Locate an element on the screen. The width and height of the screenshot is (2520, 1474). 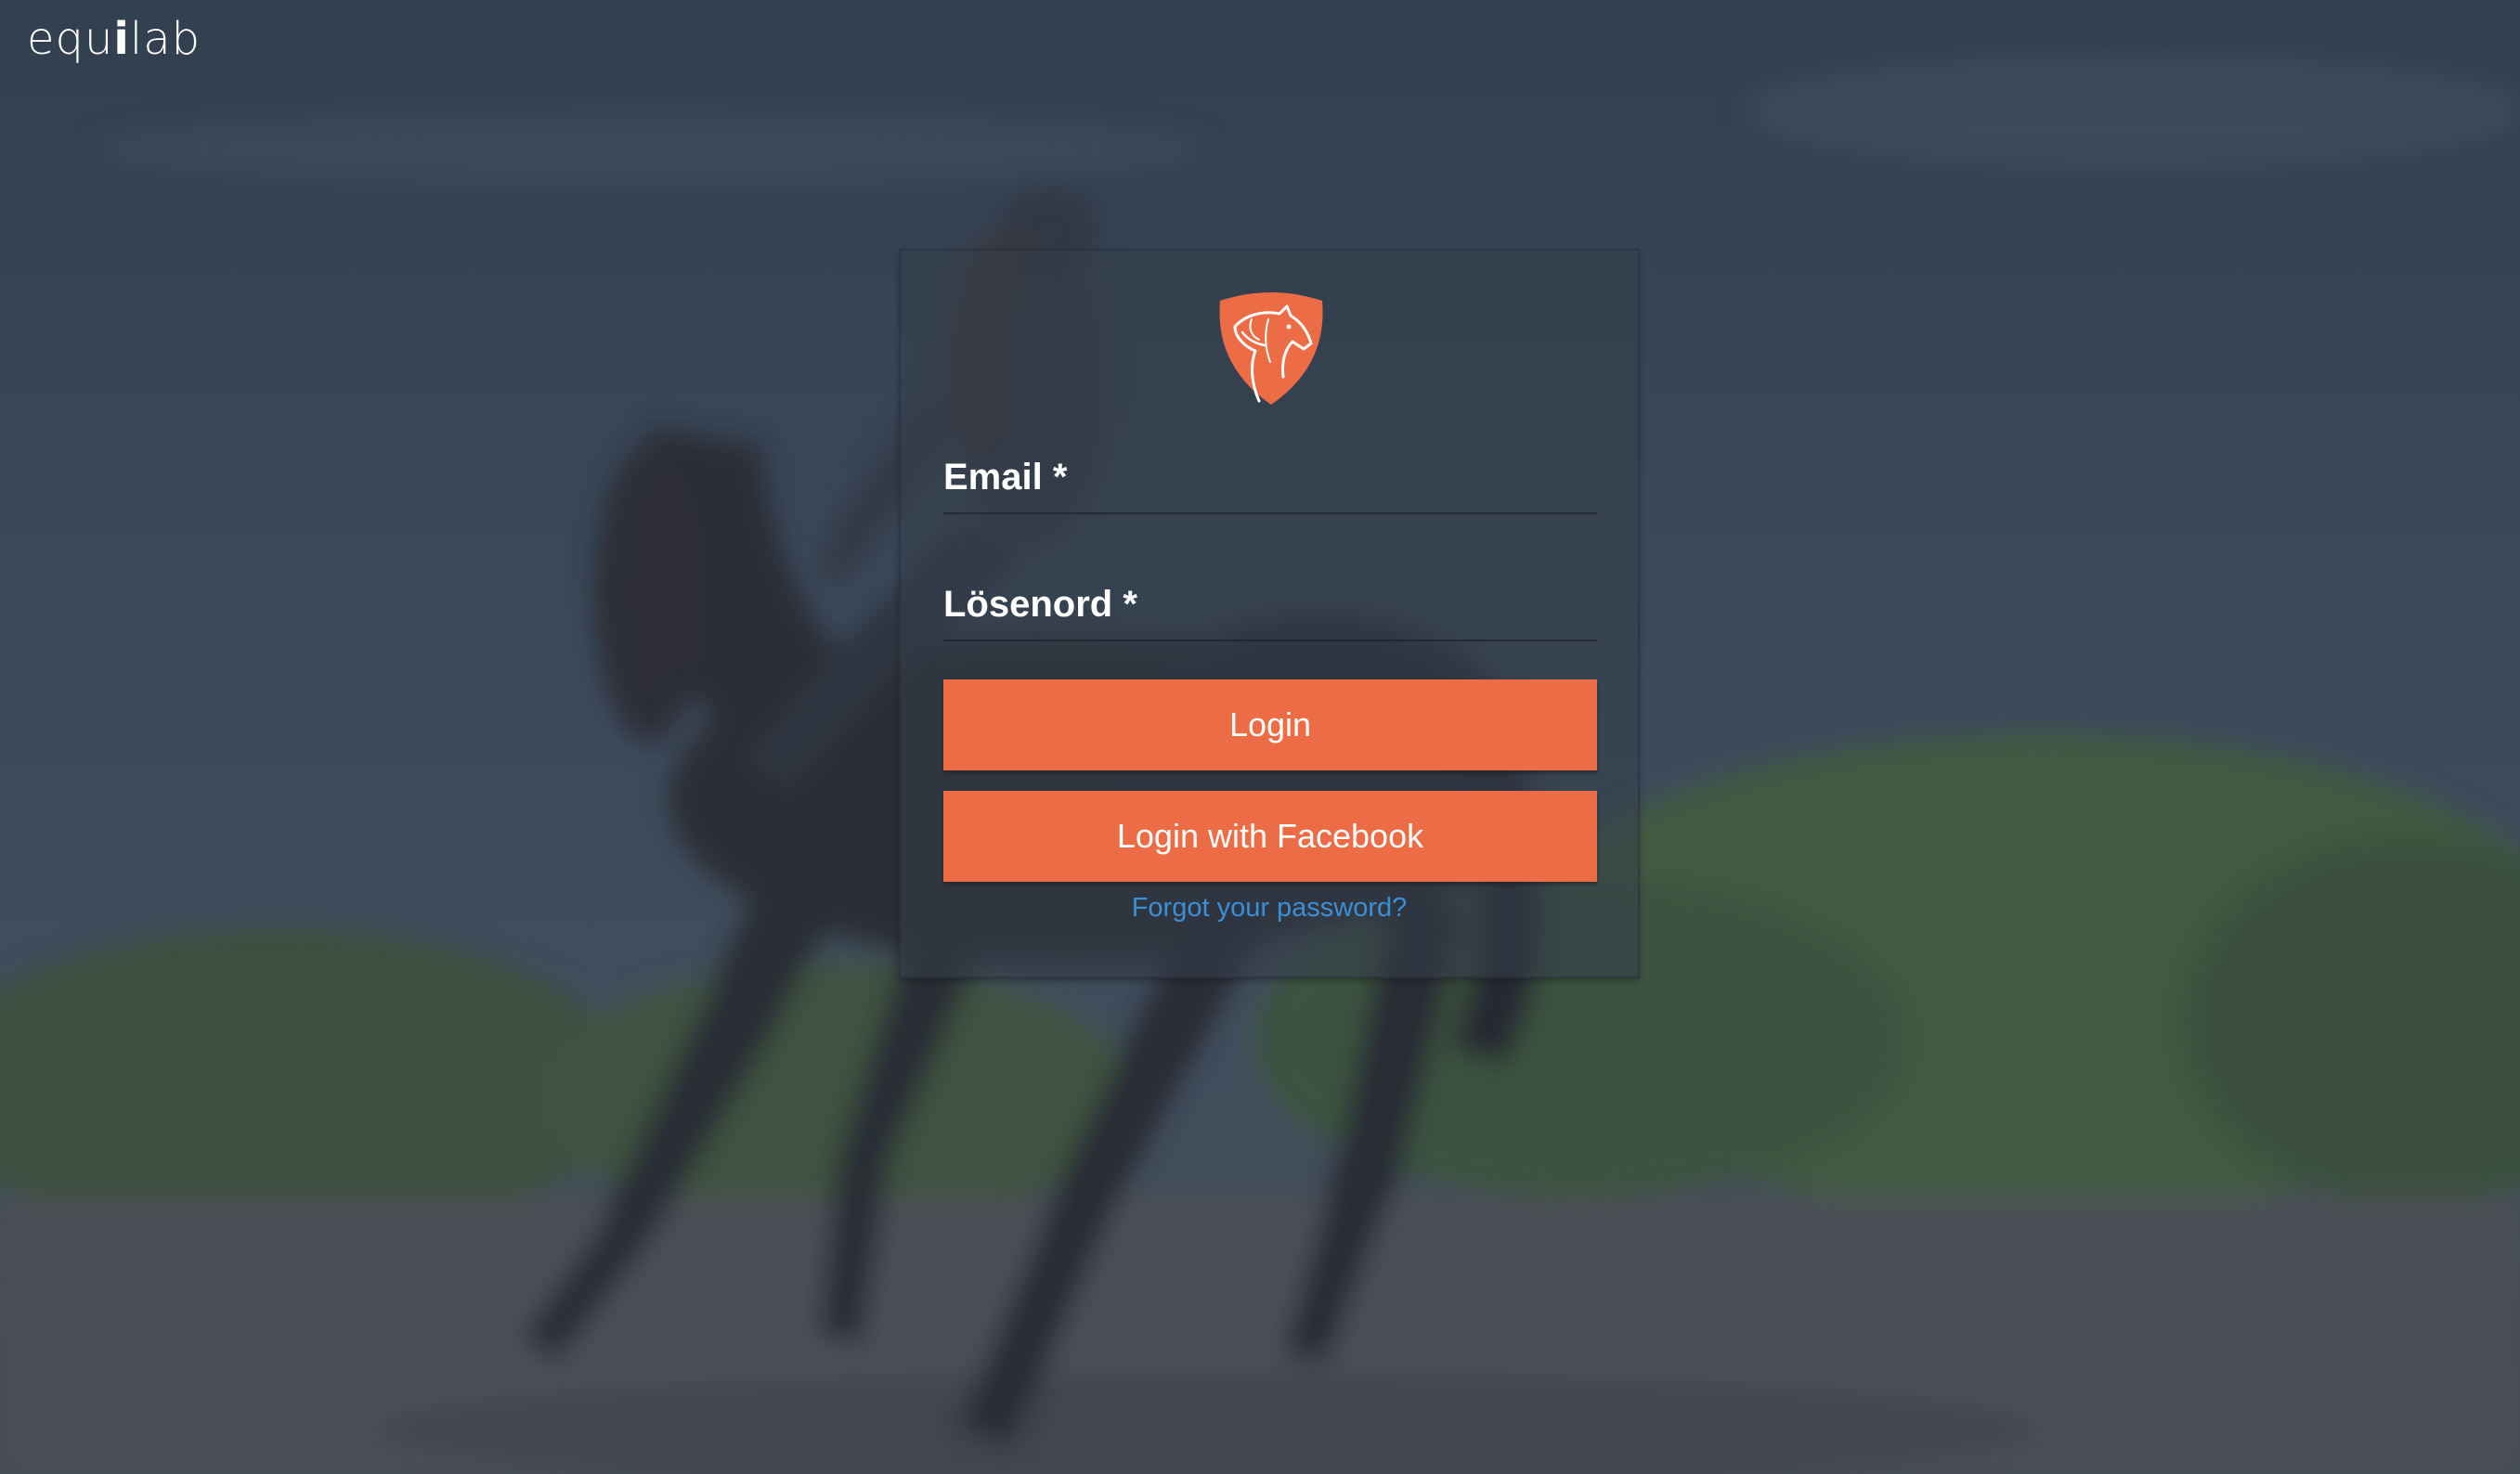
password-field: Lösenord * is located at coordinates (1272, 608).